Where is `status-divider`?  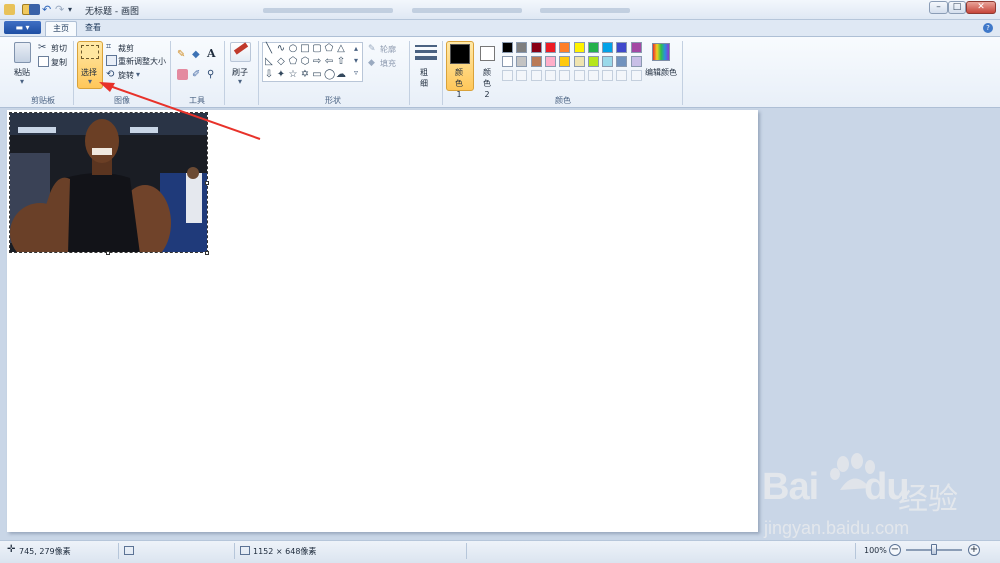 status-divider is located at coordinates (466, 551).